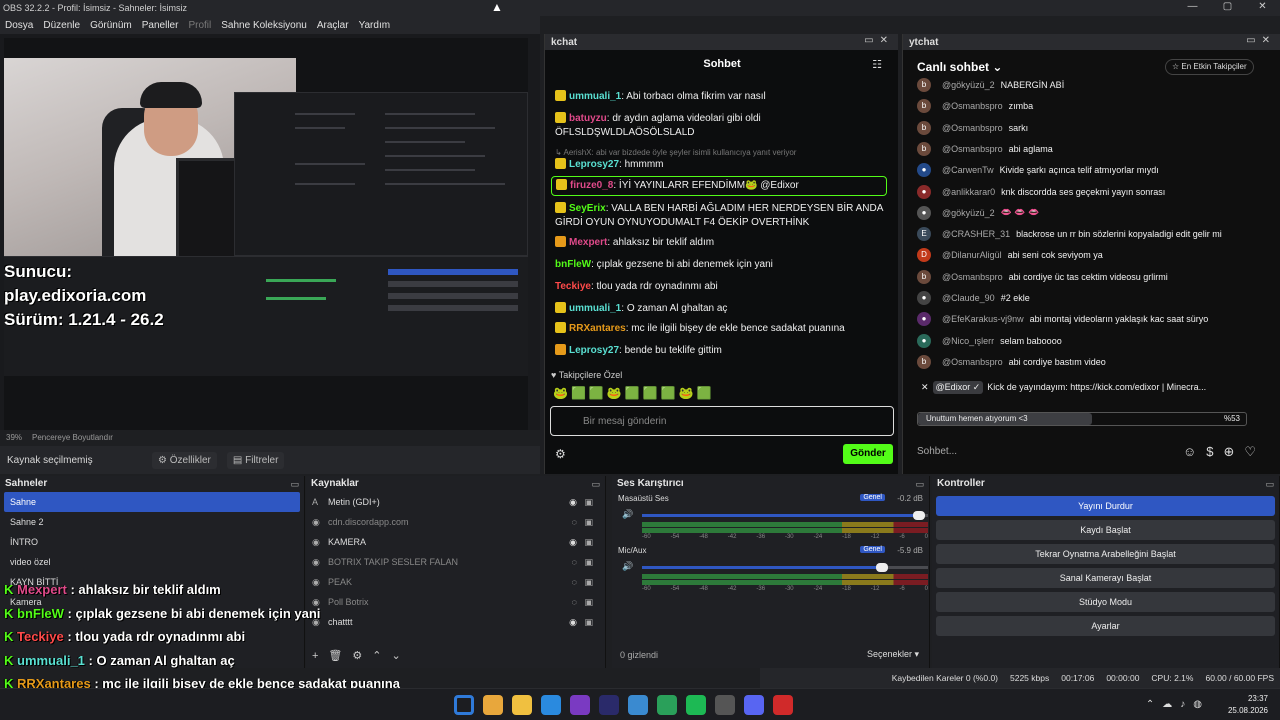  What do you see at coordinates (893, 654) in the screenshot?
I see `mixer-options-button: Seçenekler ▾` at bounding box center [893, 654].